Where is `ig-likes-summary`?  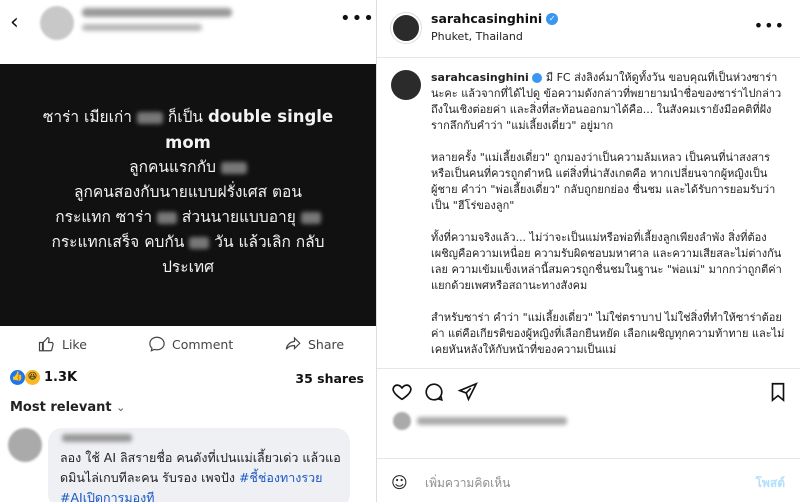
ig-likes-summary is located at coordinates (480, 421).